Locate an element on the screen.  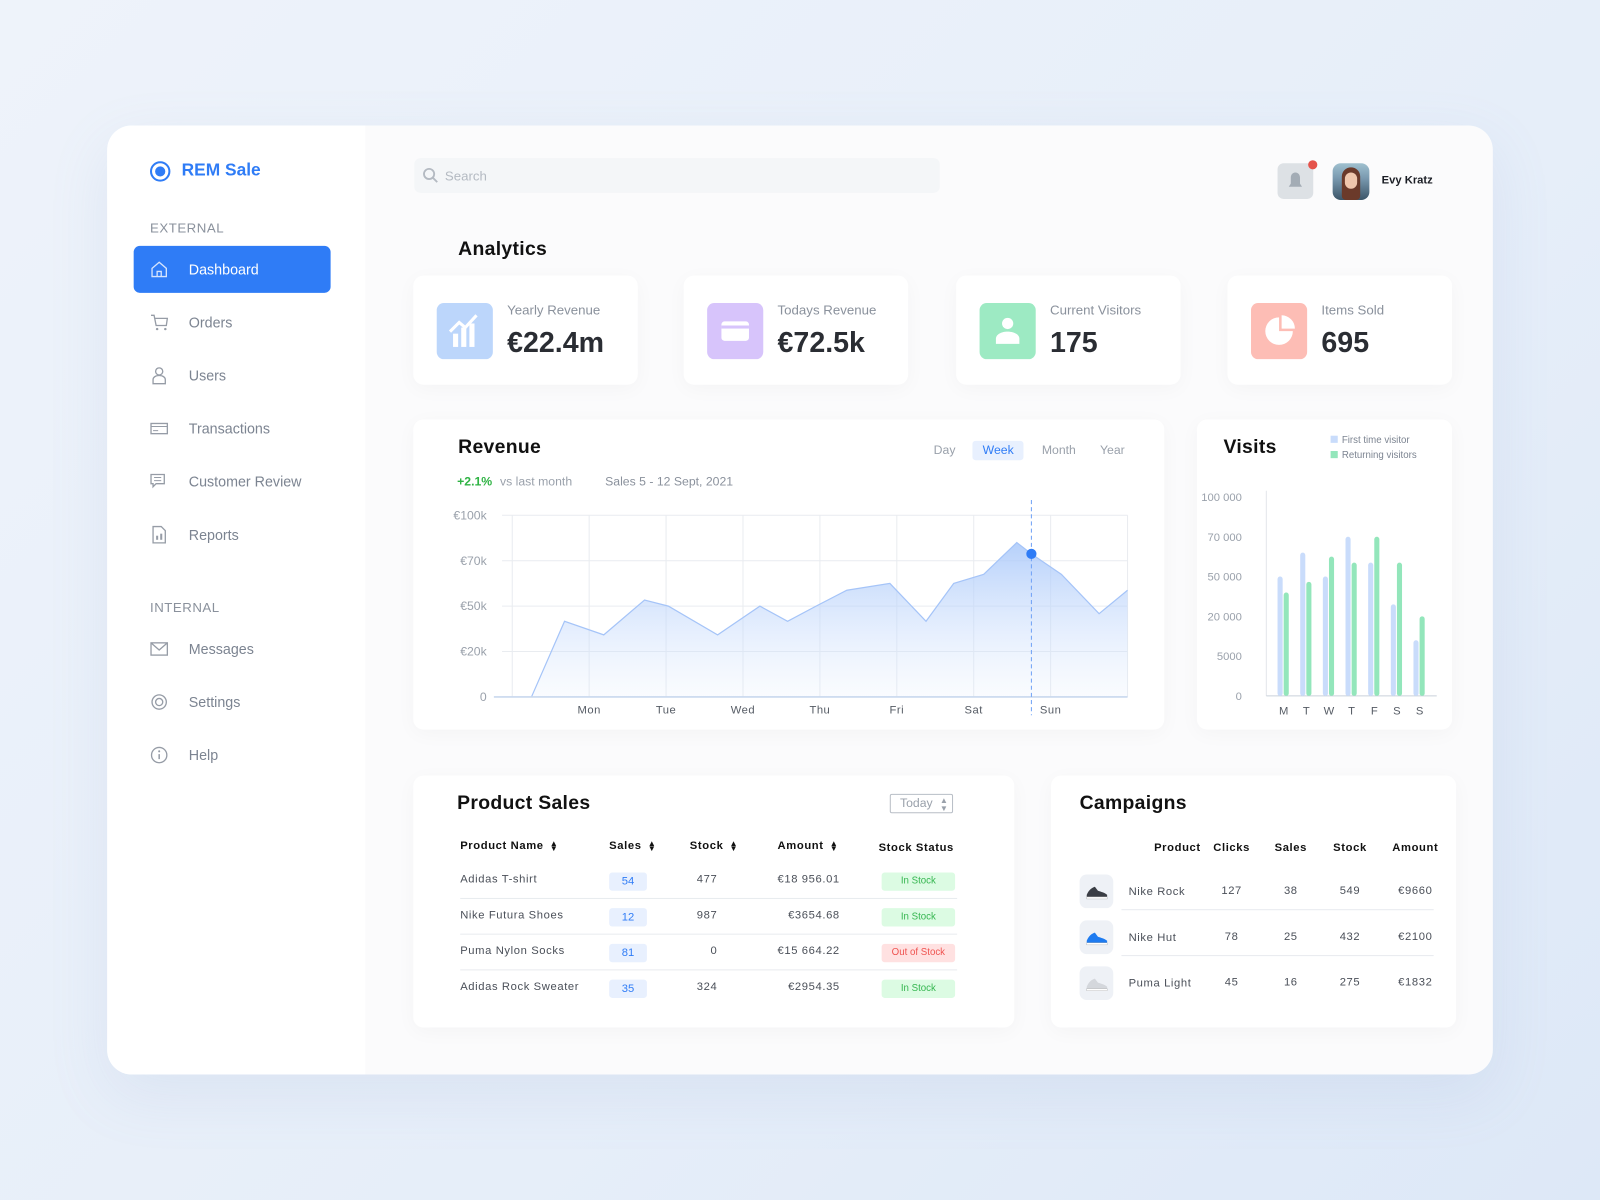
y-tick-label: 70 000 is located at coordinates (1224, 538).